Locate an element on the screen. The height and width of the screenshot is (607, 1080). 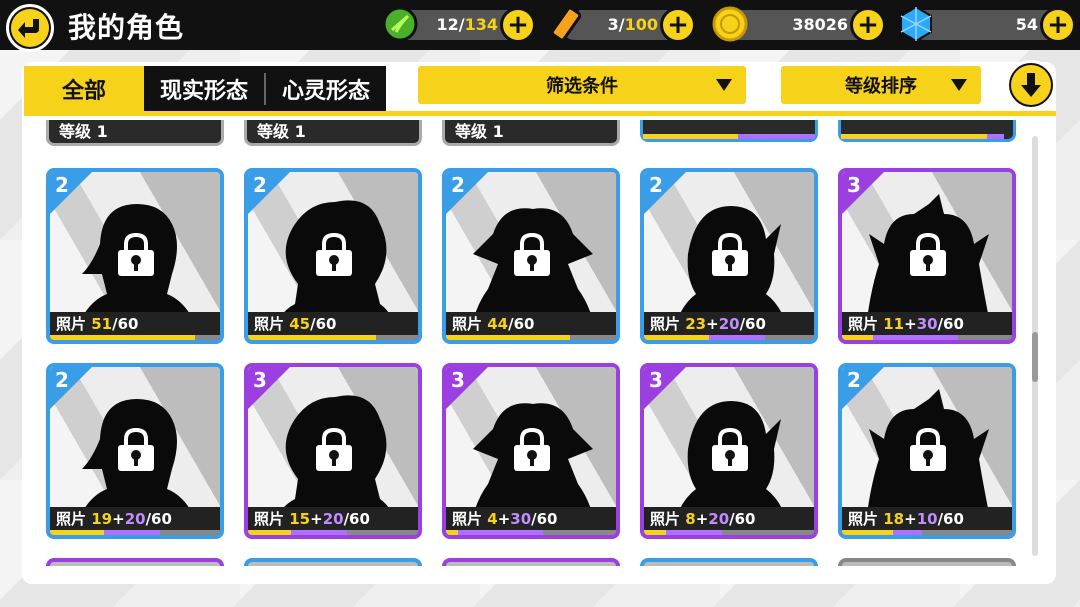
character-card: 3 照片 15+20/60 is located at coordinates (333, 451).